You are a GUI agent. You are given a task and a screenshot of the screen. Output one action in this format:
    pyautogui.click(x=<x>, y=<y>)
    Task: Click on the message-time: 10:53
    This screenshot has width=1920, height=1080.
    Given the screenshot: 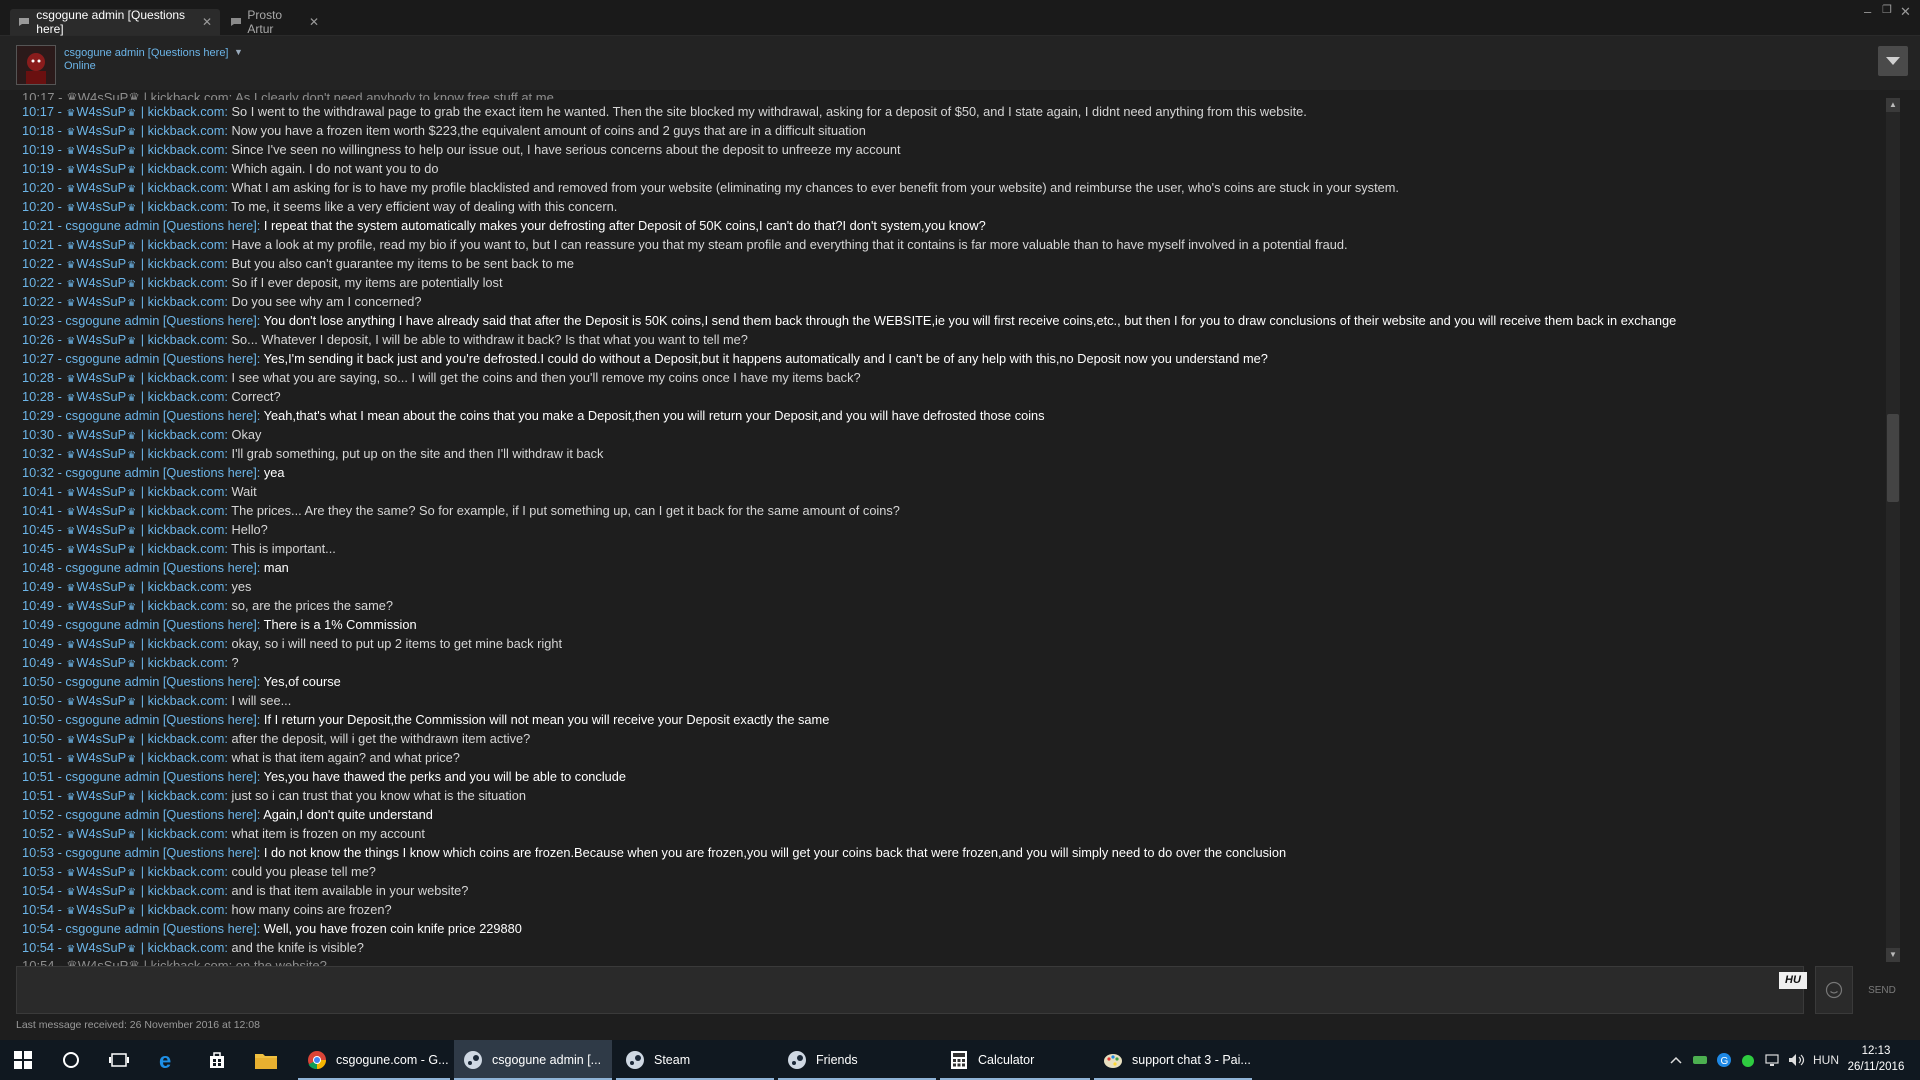 What is the action you would take?
    pyautogui.click(x=38, y=871)
    